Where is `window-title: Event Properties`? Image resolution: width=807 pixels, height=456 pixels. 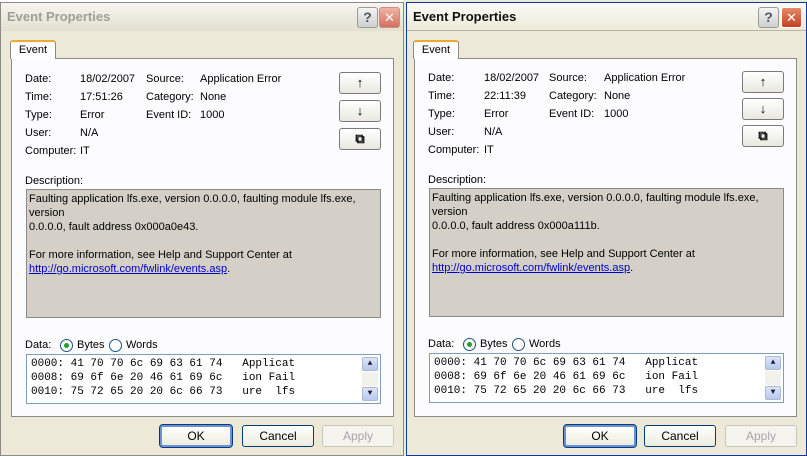 window-title: Event Properties is located at coordinates (59, 16).